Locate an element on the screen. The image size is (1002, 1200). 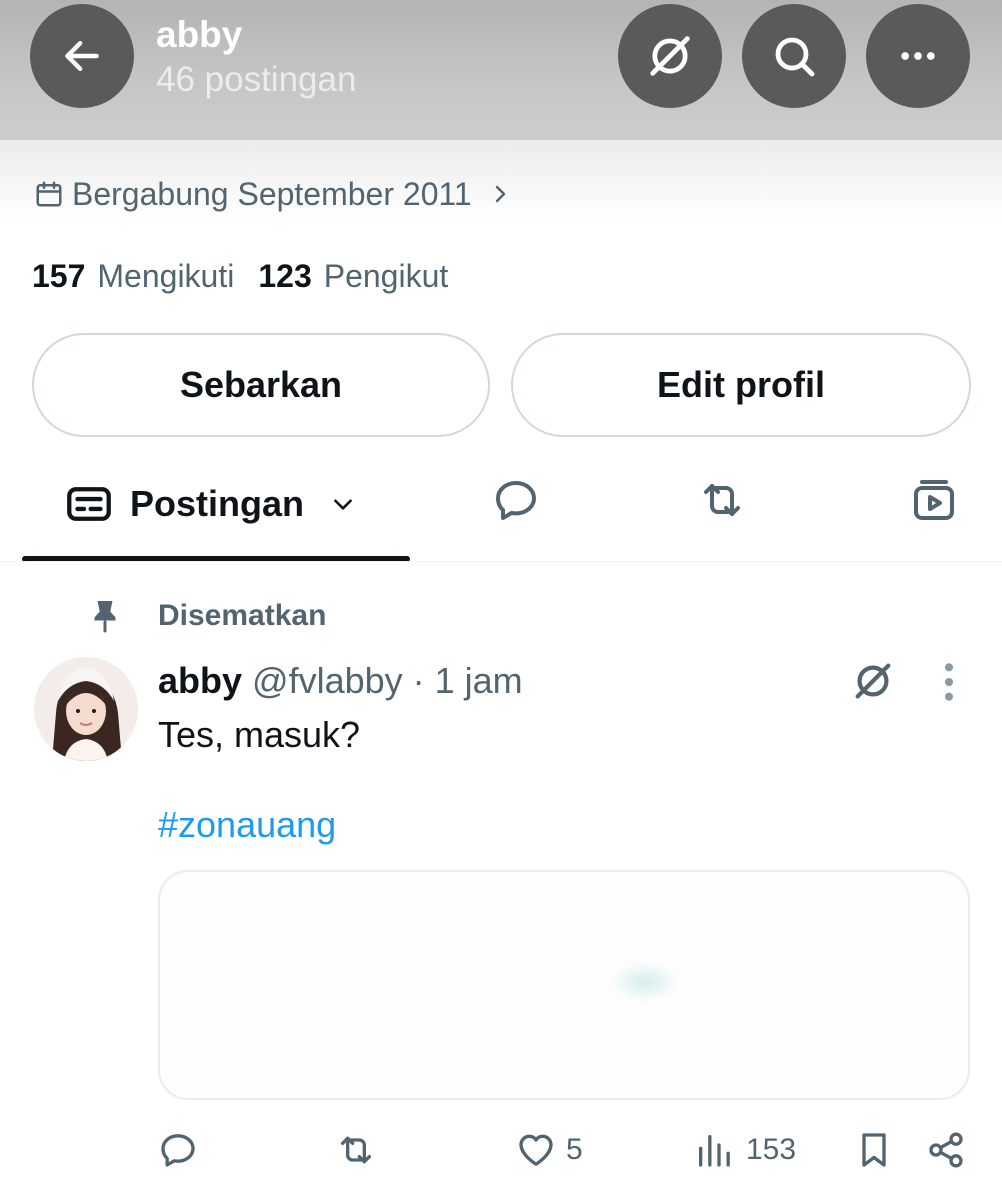
profile-header is located at coordinates (501, 70).